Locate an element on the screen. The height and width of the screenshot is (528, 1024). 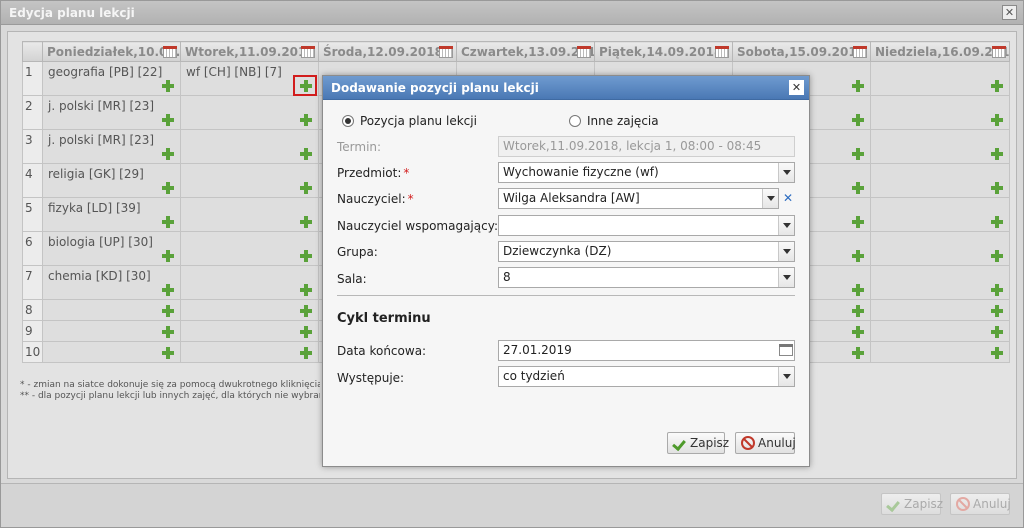
day-header: Piątek,14.09.2018 is located at coordinates (663, 51).